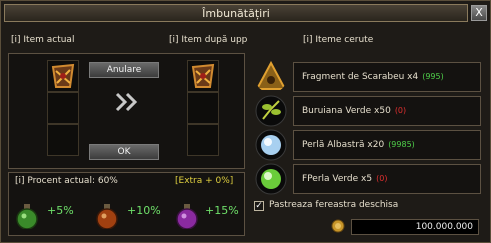 Image resolution: width=491 pixels, height=243 pixels. Describe the element at coordinates (387, 145) in the screenshot. I see `required-item-box: Perlă Albastră x20 (9985)` at that location.